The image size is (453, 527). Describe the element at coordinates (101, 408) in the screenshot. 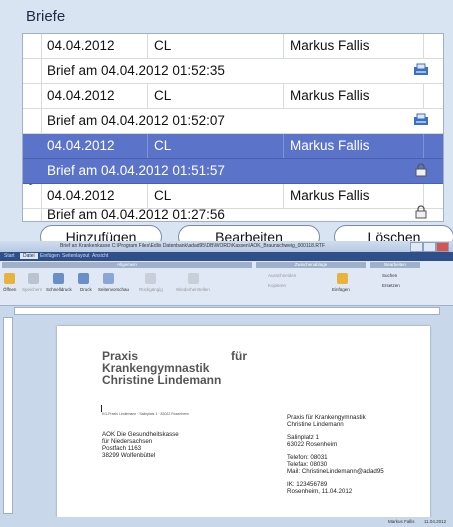

I see `text-cursor` at that location.